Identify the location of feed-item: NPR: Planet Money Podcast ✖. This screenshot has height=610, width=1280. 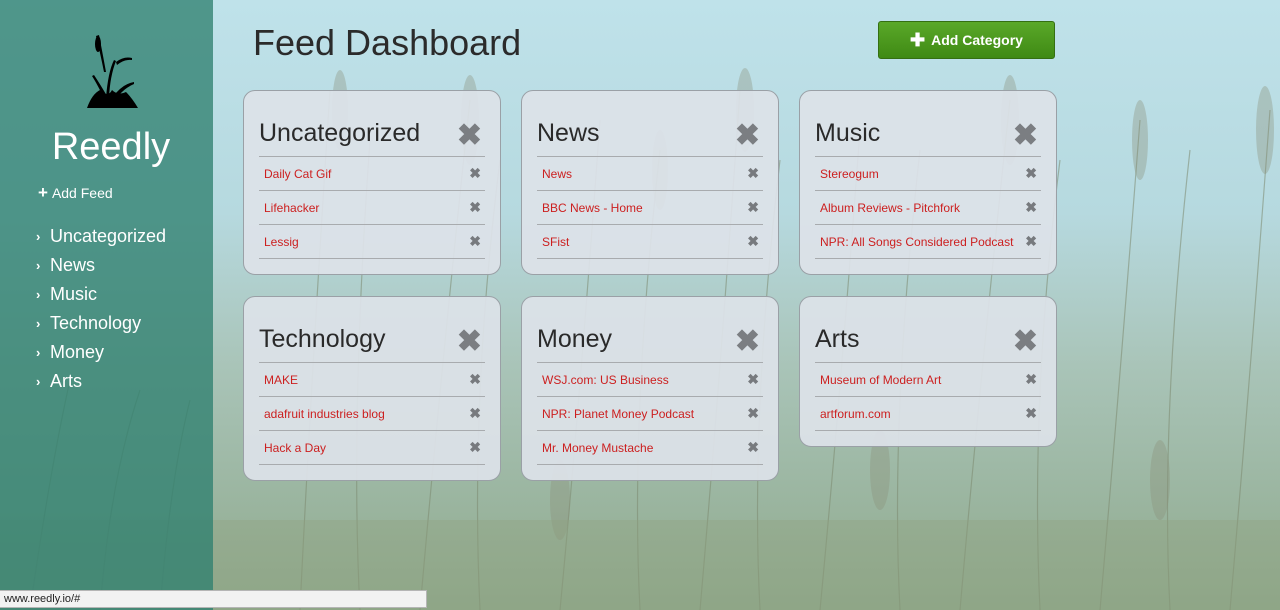
(650, 414).